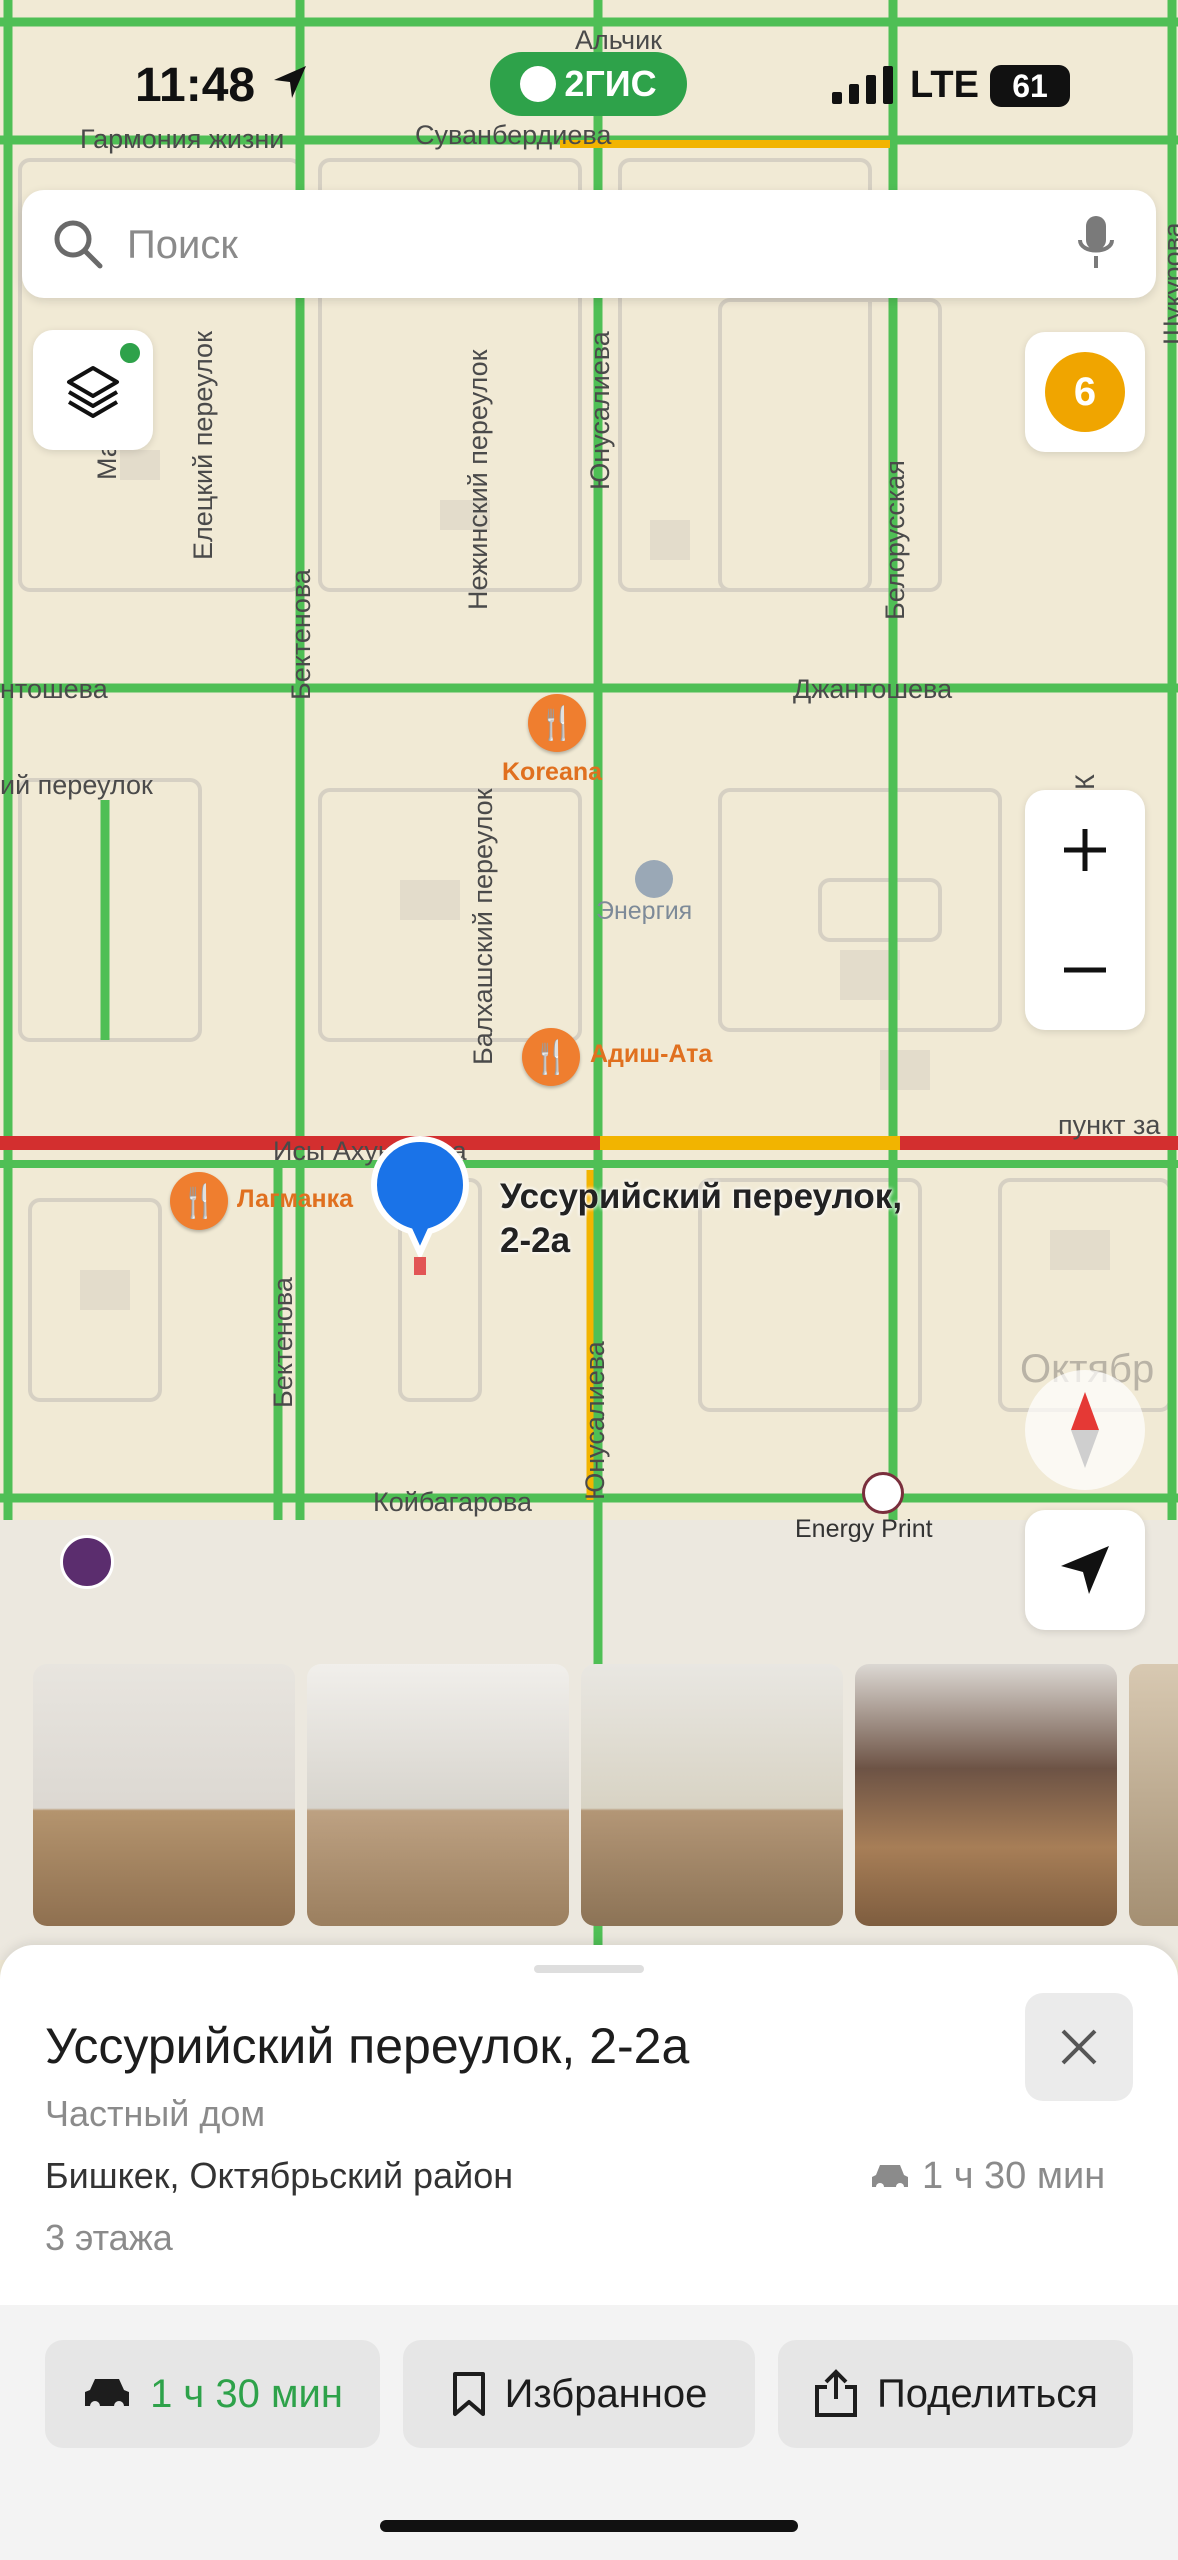 The image size is (1178, 2560). Describe the element at coordinates (538, 84) in the screenshot. I see `dgis-logo-icon` at that location.